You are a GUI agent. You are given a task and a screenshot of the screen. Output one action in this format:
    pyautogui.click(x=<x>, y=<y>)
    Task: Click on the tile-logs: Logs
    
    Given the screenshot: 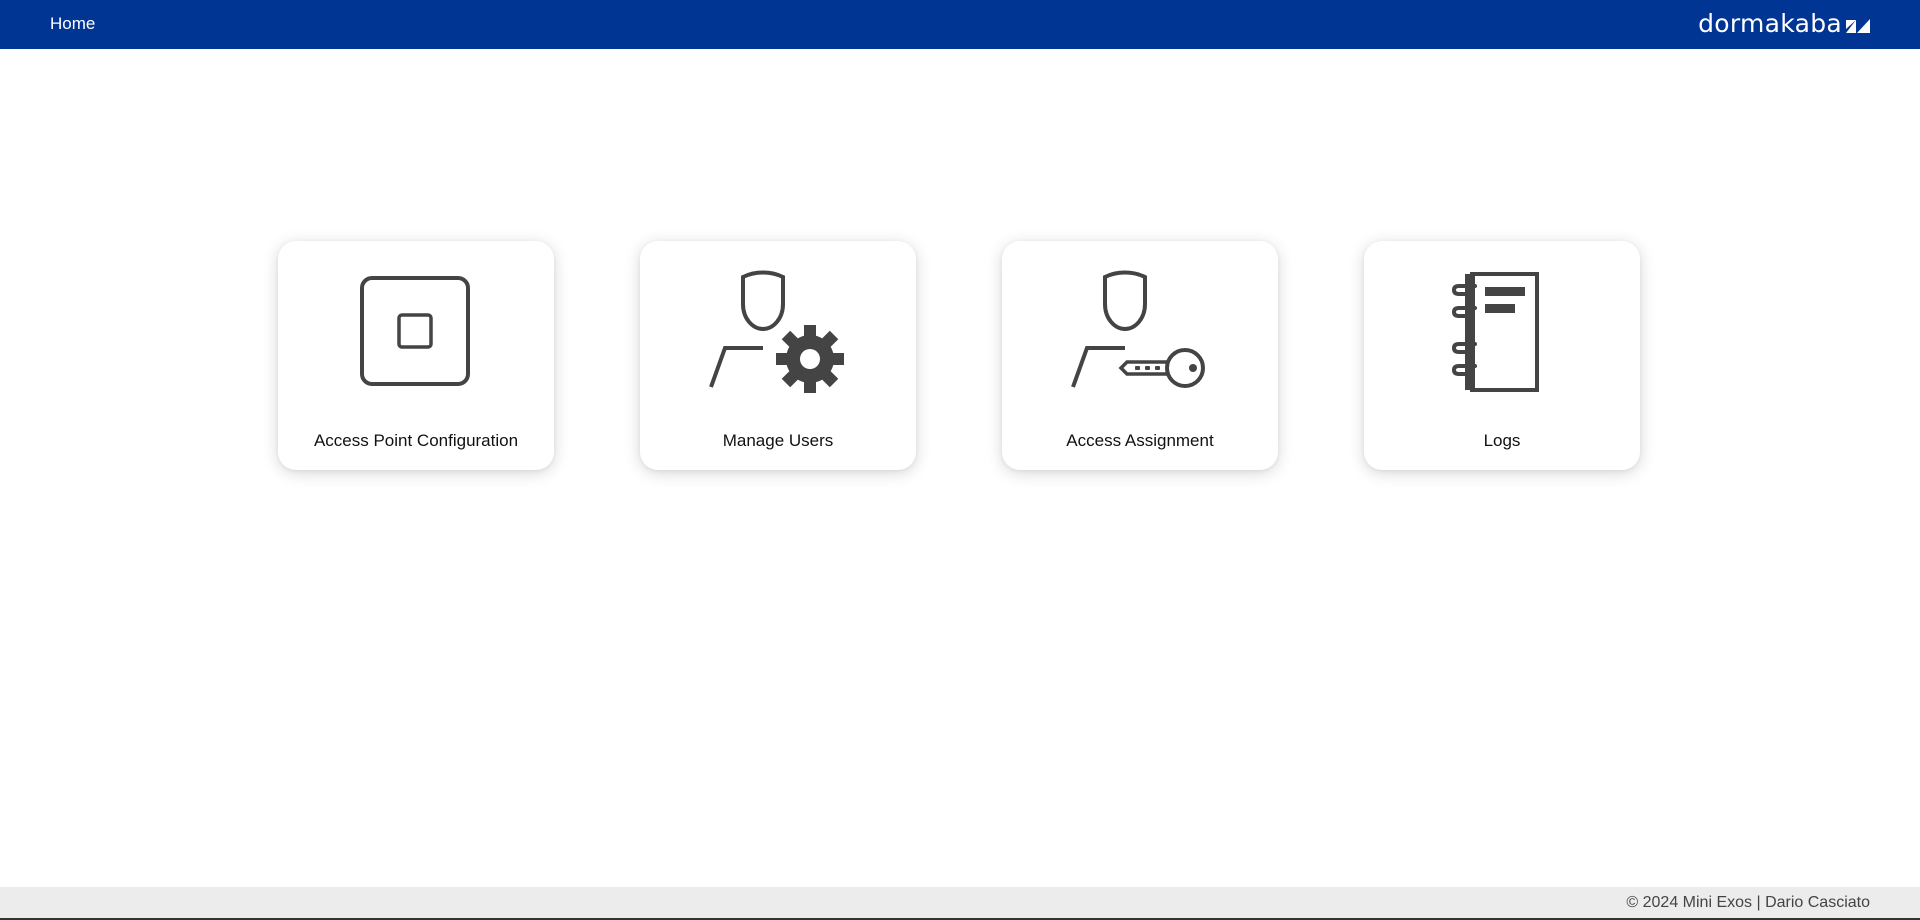 What is the action you would take?
    pyautogui.click(x=1502, y=355)
    